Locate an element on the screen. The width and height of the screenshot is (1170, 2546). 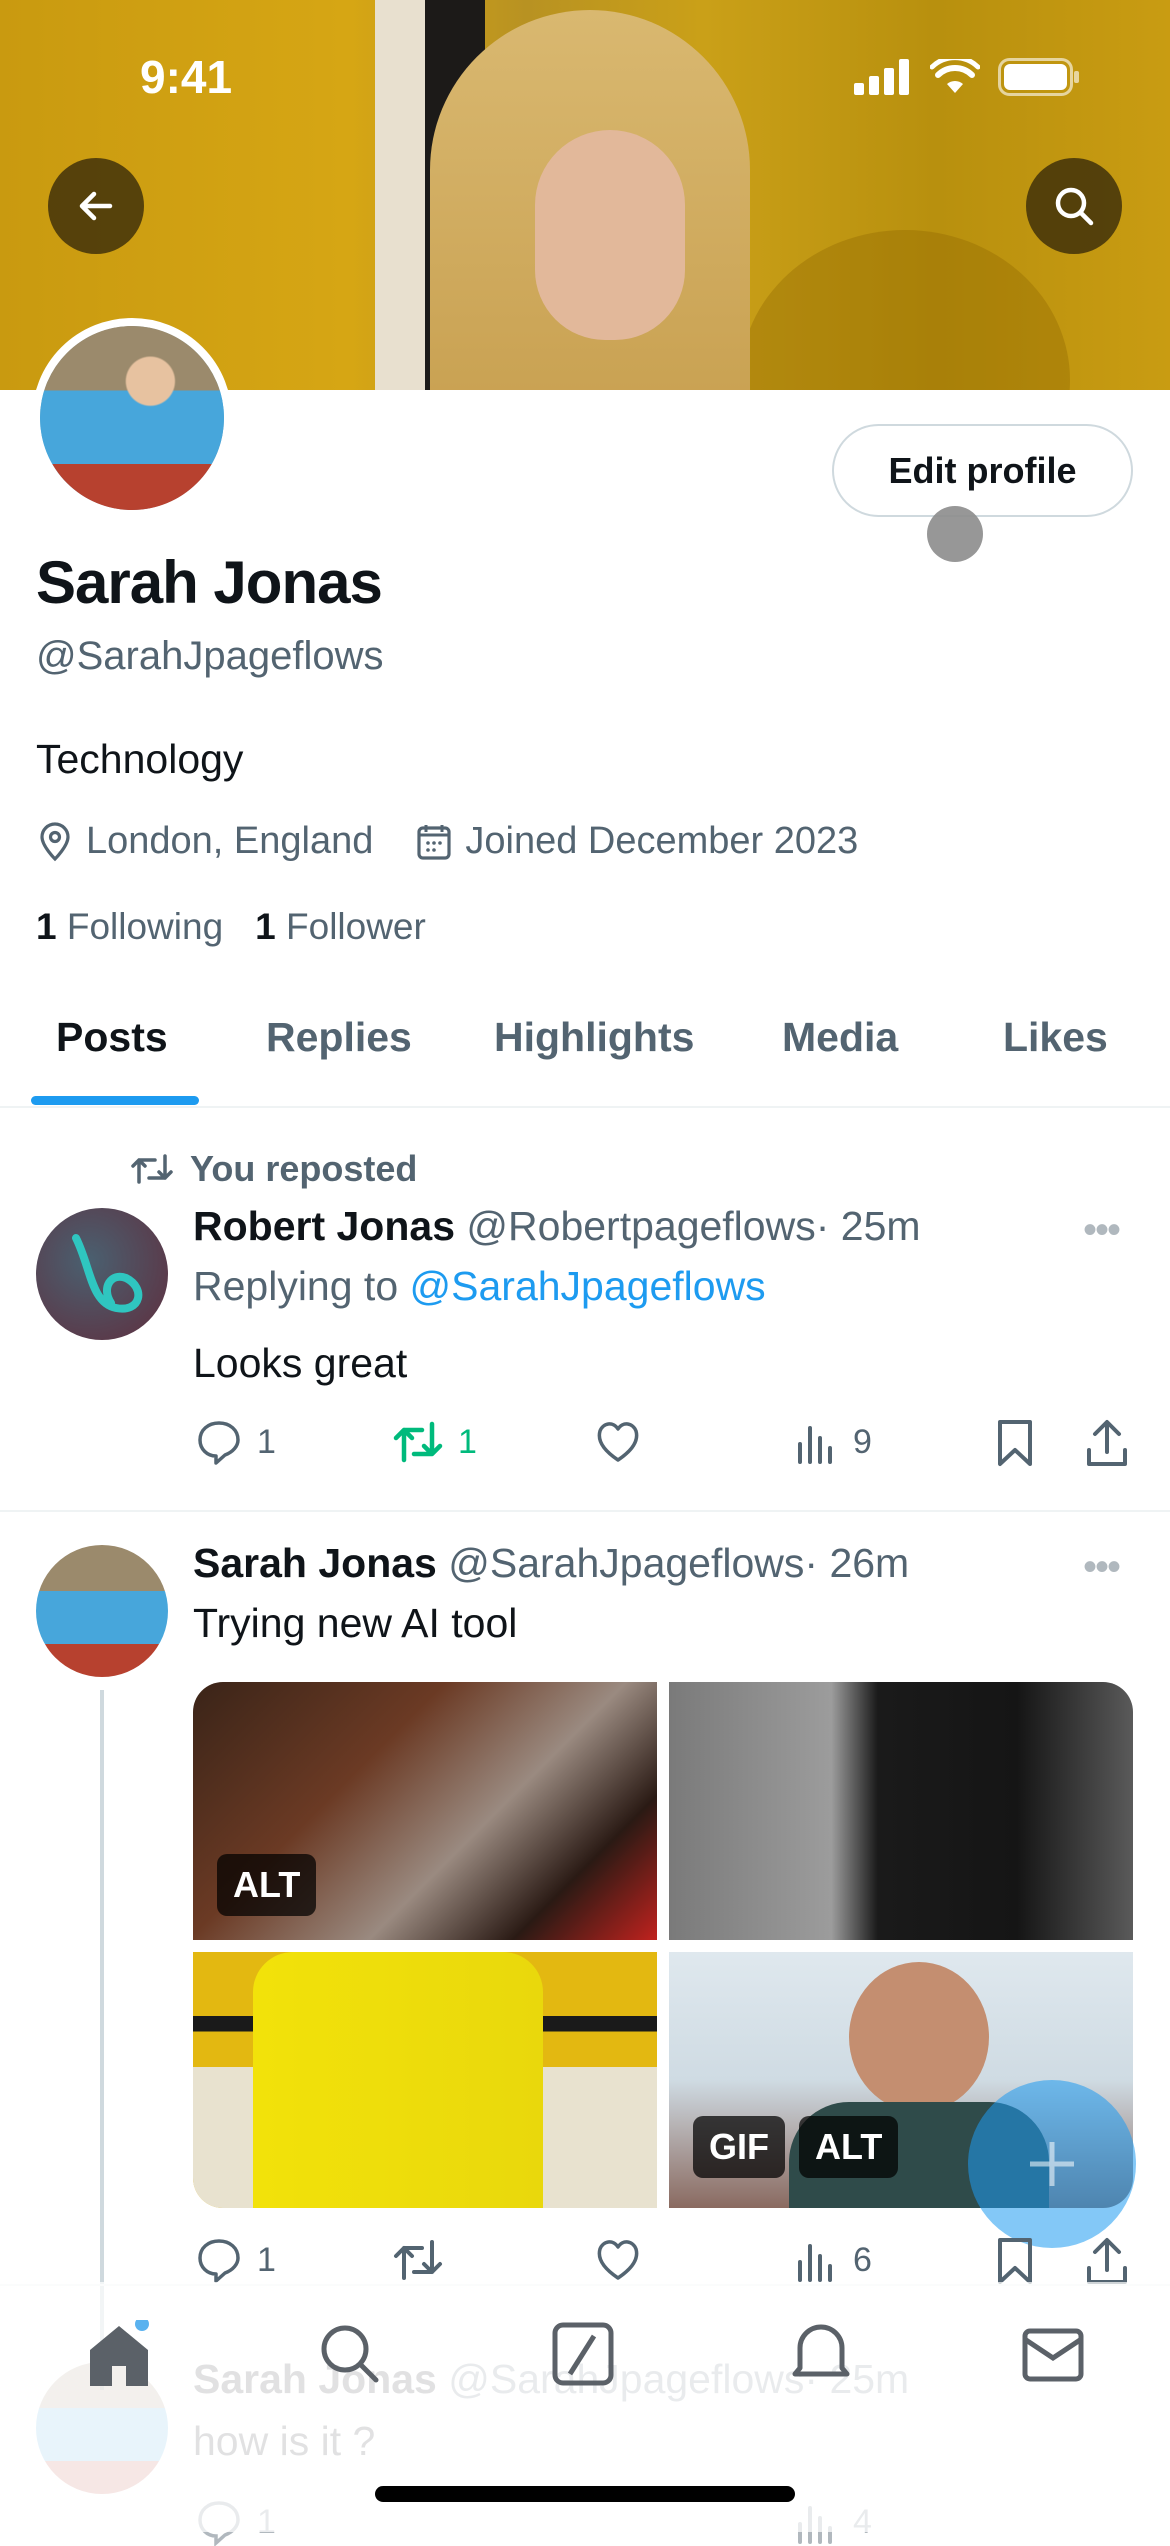
views-count: 6 is located at coordinates (862, 2259).